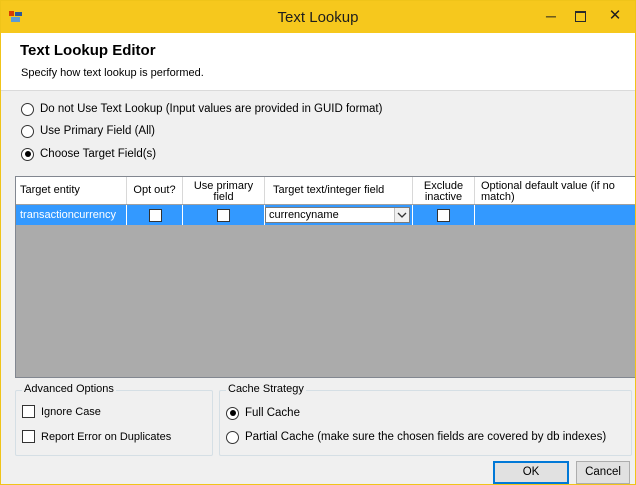  I want to click on report-duplicates-checkbox, so click(28, 436).